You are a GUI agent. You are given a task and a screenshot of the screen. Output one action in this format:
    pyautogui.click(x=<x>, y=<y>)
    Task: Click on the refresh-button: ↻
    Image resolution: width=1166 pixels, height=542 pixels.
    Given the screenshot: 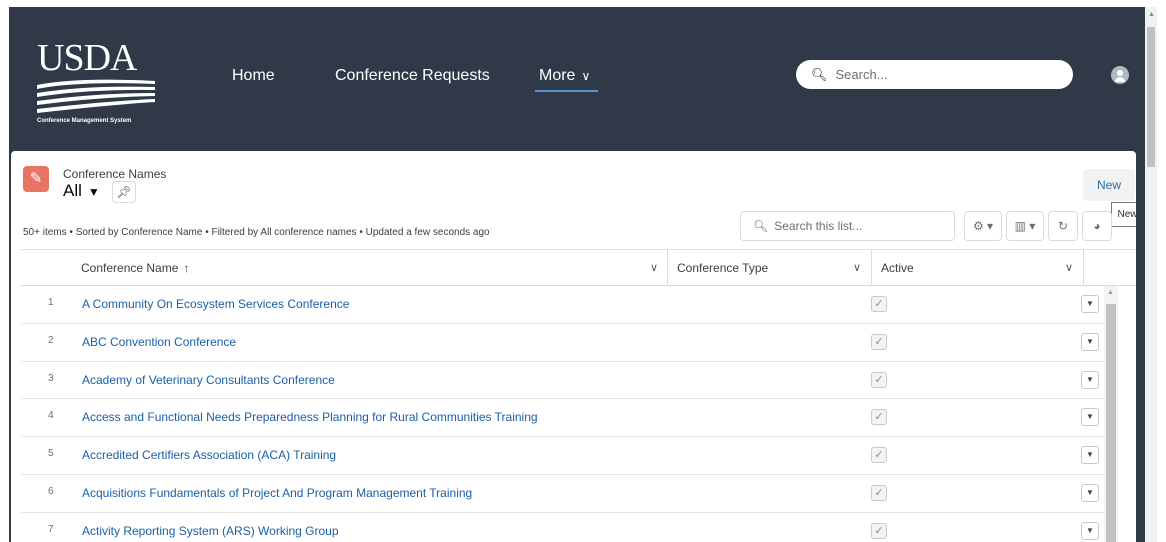 What is the action you would take?
    pyautogui.click(x=1063, y=226)
    